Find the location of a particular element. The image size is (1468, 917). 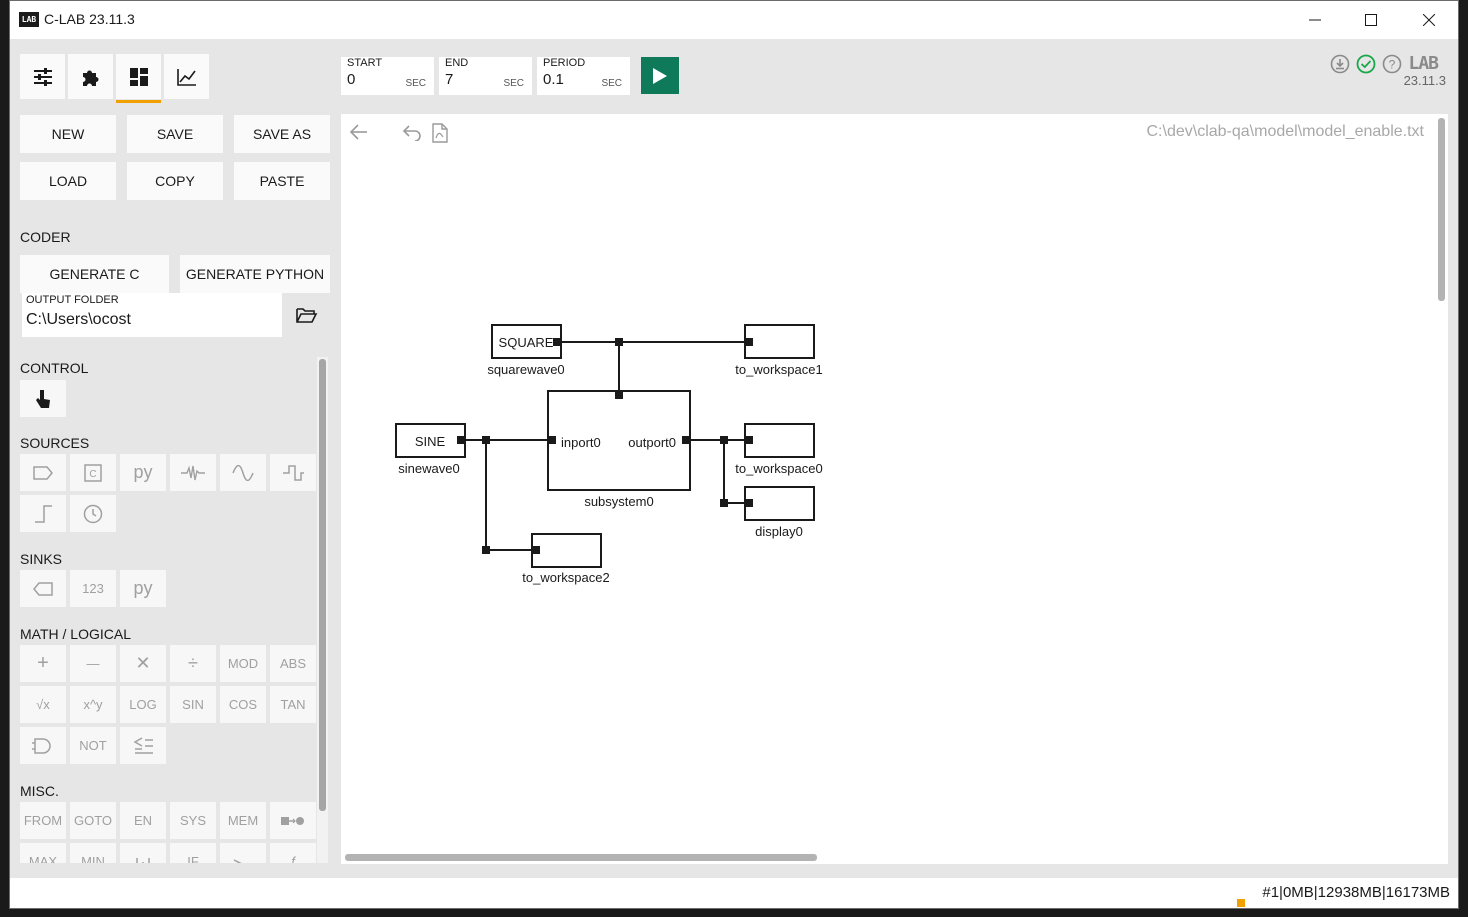

to-workspace1-label: to_workspace1 is located at coordinates (778, 369).